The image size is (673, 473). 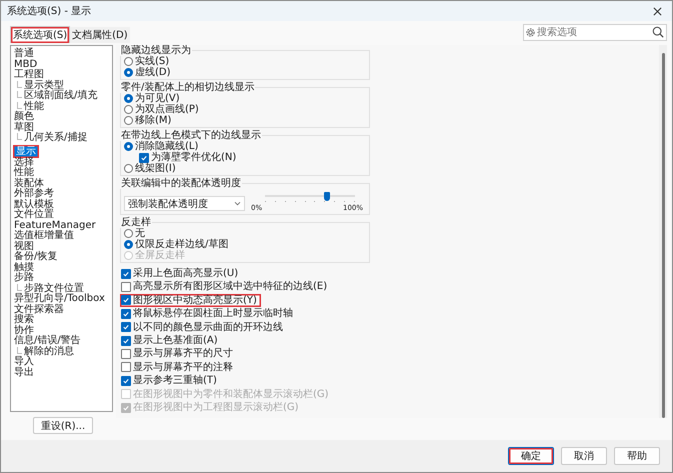 I want to click on sidebar-item: 颜色, so click(x=24, y=117).